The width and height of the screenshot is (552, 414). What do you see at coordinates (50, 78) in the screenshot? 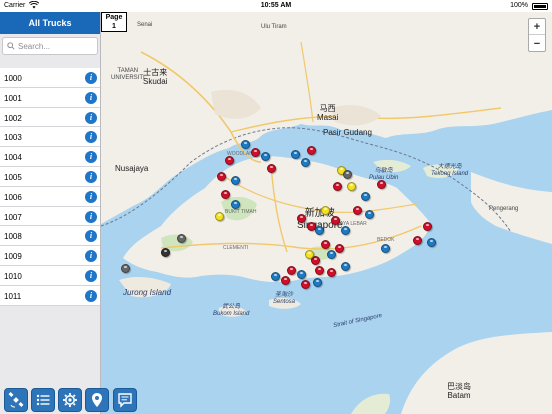
I see `truck-row: 1000 i` at bounding box center [50, 78].